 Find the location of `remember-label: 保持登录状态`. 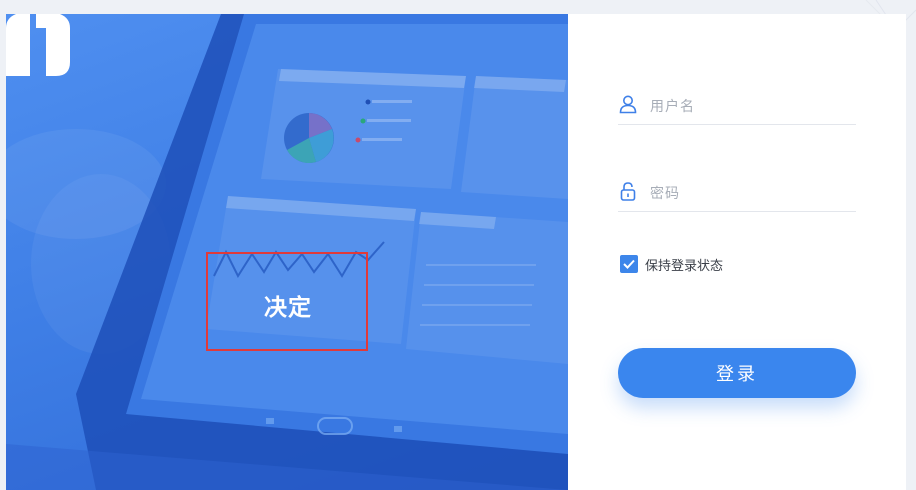

remember-label: 保持登录状态 is located at coordinates (684, 266).